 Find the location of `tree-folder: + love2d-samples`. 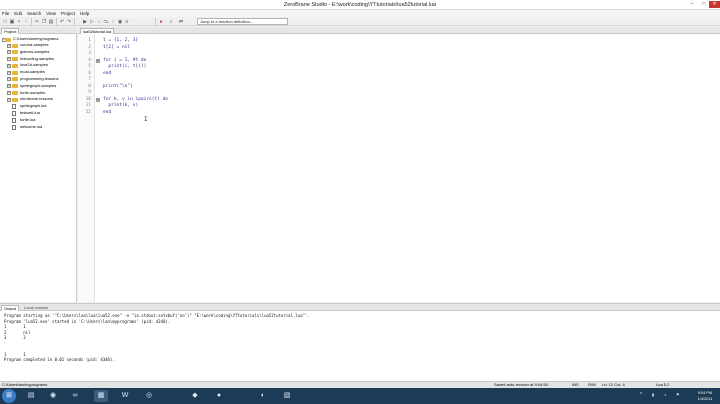

tree-folder: + love2d-samples is located at coordinates (30, 65).